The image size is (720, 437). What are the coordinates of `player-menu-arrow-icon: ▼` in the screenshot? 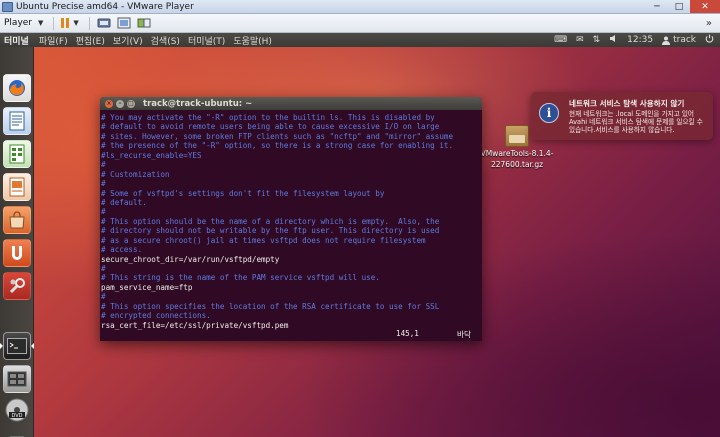 It's located at (40, 23).